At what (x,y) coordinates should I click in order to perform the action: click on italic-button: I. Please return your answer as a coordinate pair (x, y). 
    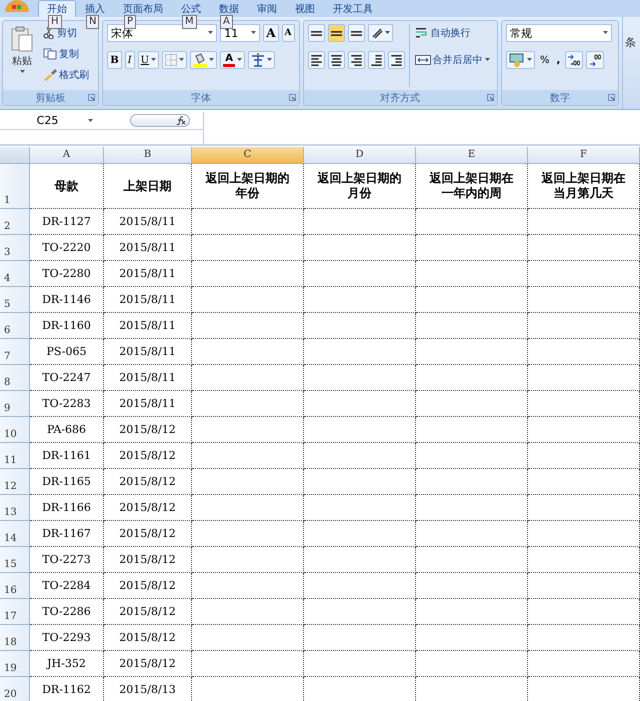
    Looking at the image, I should click on (129, 60).